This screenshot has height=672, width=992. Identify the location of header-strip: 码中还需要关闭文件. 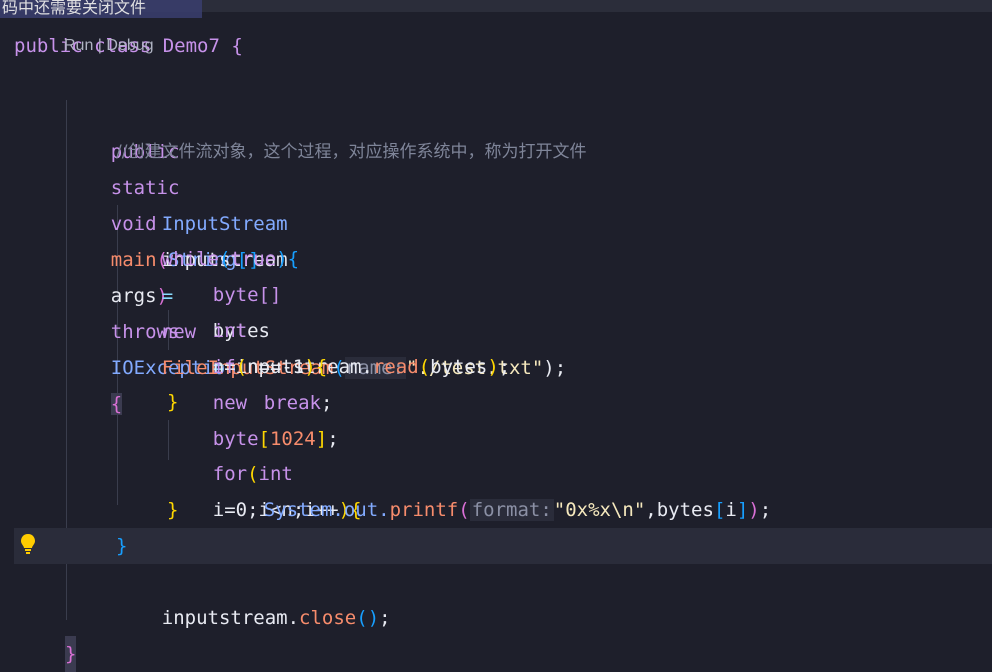
(101, 9).